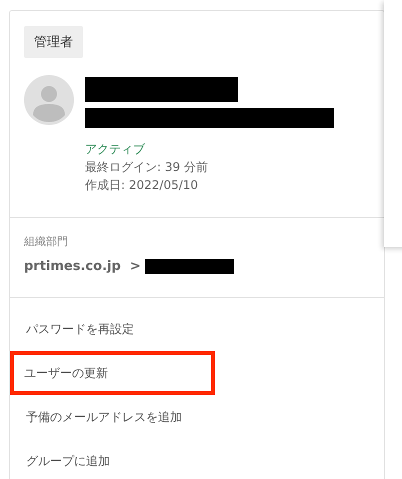 This screenshot has width=402, height=479. I want to click on created-date-text: 作成日: 2022/05/10, so click(142, 185).